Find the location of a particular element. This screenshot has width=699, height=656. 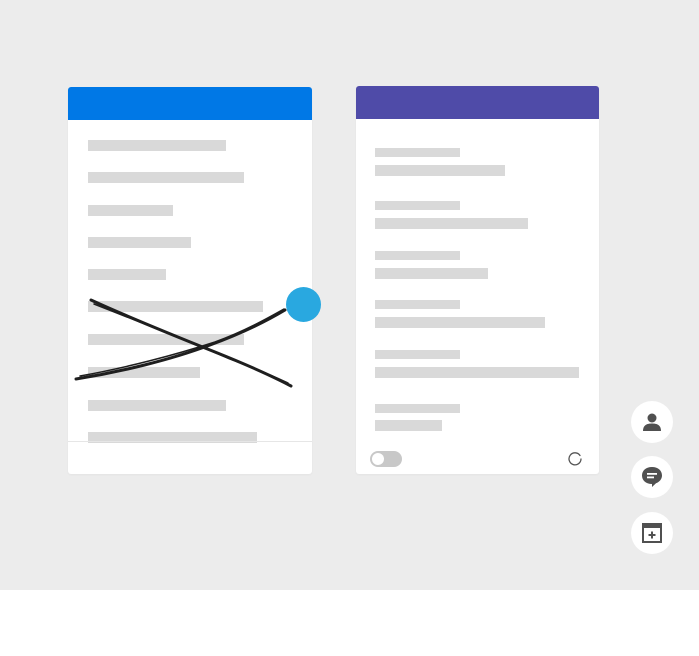

calendar-add-icon is located at coordinates (652, 533).